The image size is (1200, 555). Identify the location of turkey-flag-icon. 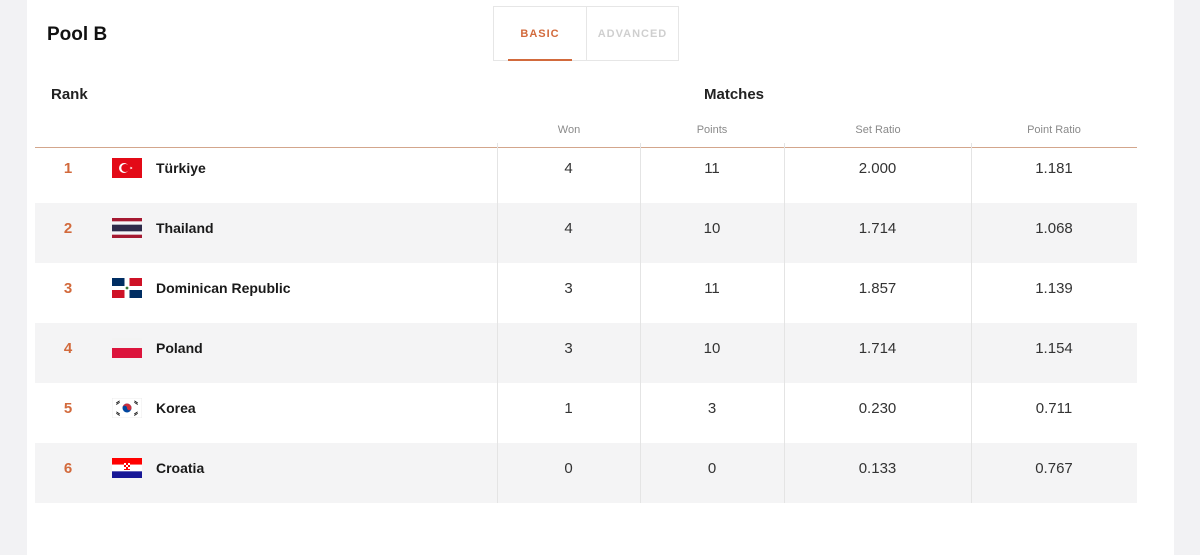
(127, 168).